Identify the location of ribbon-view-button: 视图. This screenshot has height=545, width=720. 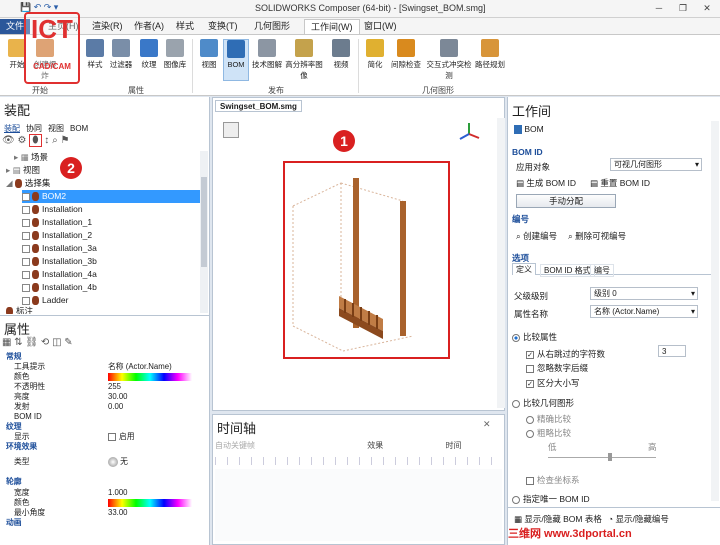
(209, 54).